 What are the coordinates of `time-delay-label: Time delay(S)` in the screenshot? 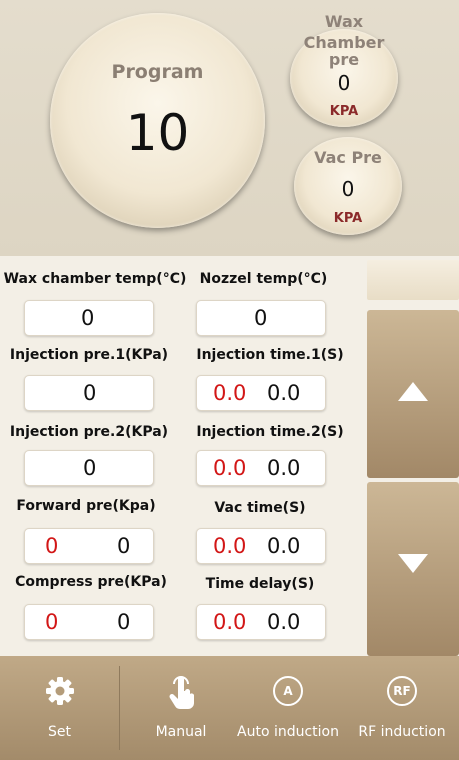 It's located at (260, 584).